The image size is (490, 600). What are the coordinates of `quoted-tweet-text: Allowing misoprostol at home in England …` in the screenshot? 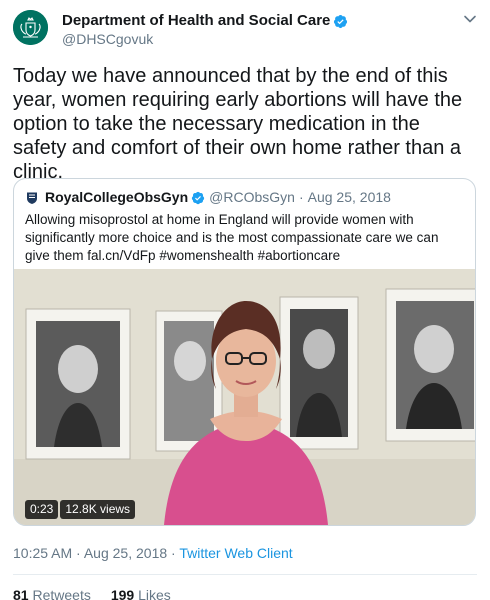 It's located at (232, 237).